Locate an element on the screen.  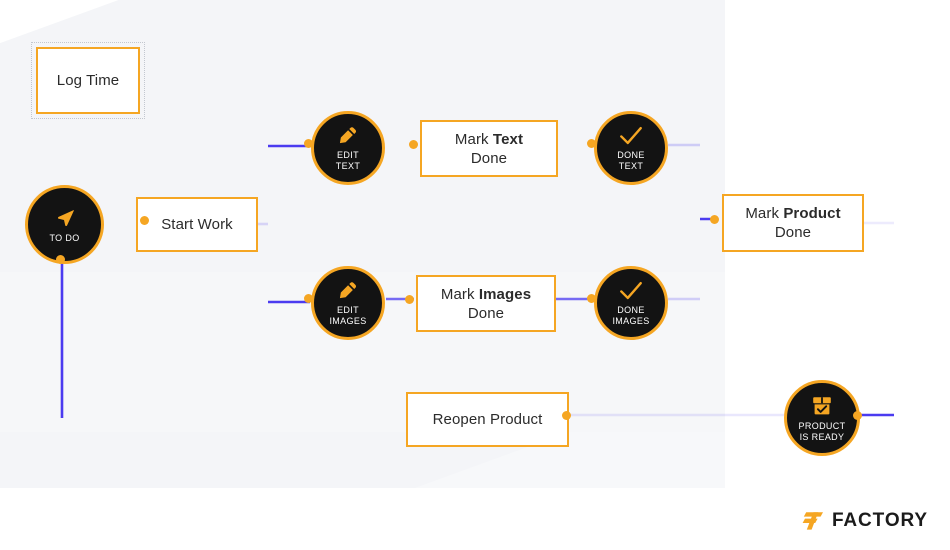
action-mark-product-done-label: Mark Product Done is located at coordinates (793, 223).